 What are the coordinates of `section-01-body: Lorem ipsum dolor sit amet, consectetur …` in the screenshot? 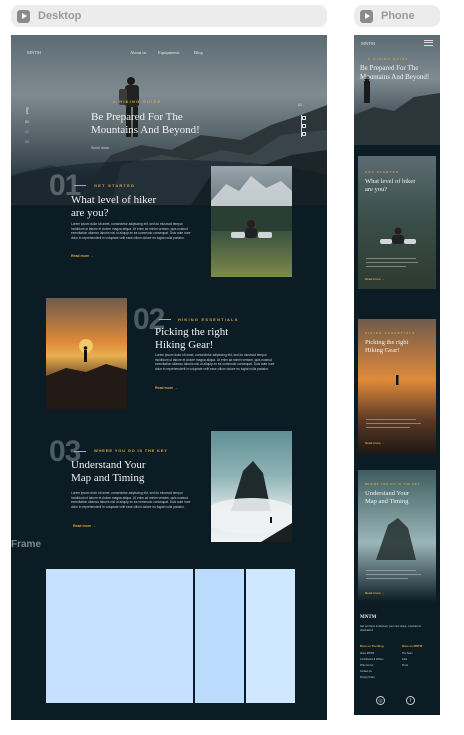 It's located at (131, 231).